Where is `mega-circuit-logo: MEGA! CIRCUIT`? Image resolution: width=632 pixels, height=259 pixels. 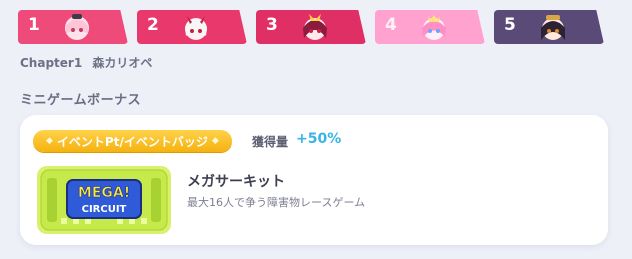
mega-circuit-logo: MEGA! CIRCUIT is located at coordinates (104, 200).